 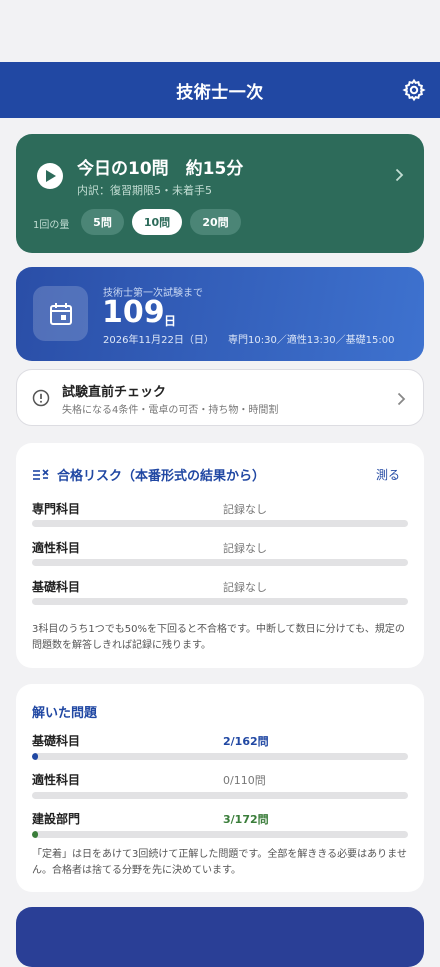 I want to click on exam-date: 2026年11月22日（日）, so click(x=158, y=340).